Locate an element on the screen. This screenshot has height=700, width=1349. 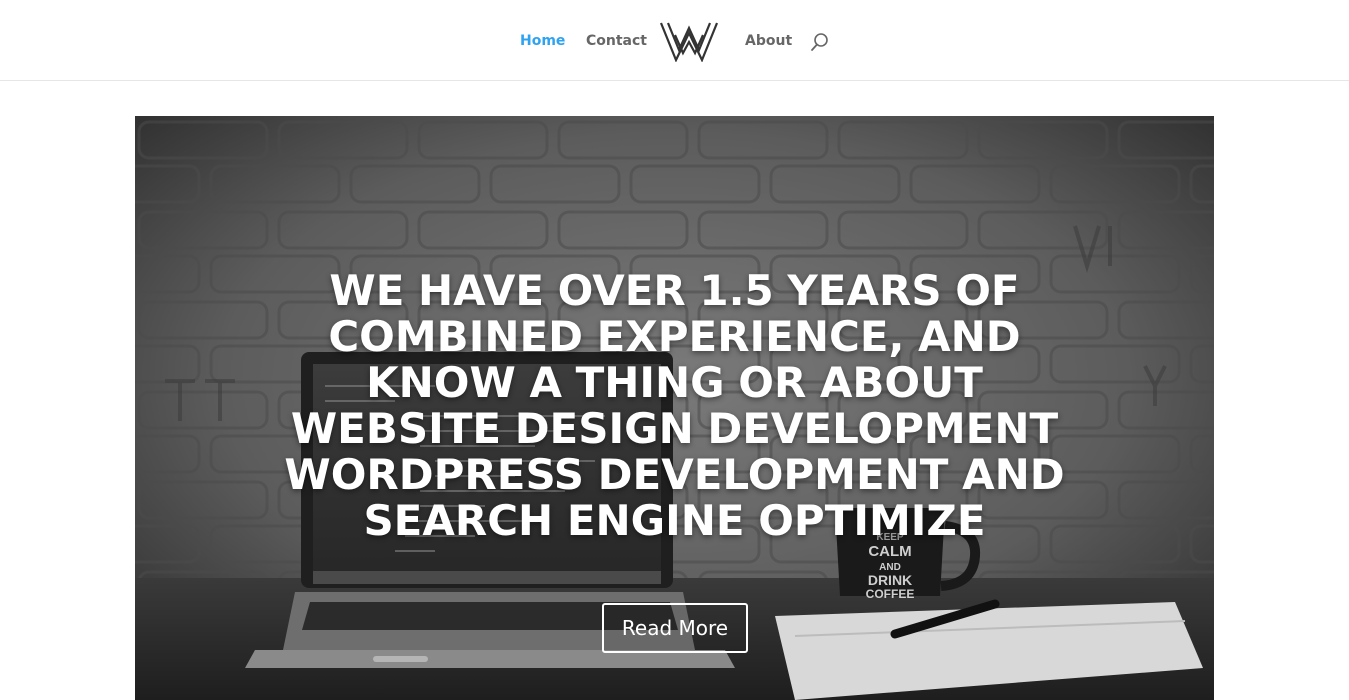
mug-text-drink: DRINK is located at coordinates (890, 580).